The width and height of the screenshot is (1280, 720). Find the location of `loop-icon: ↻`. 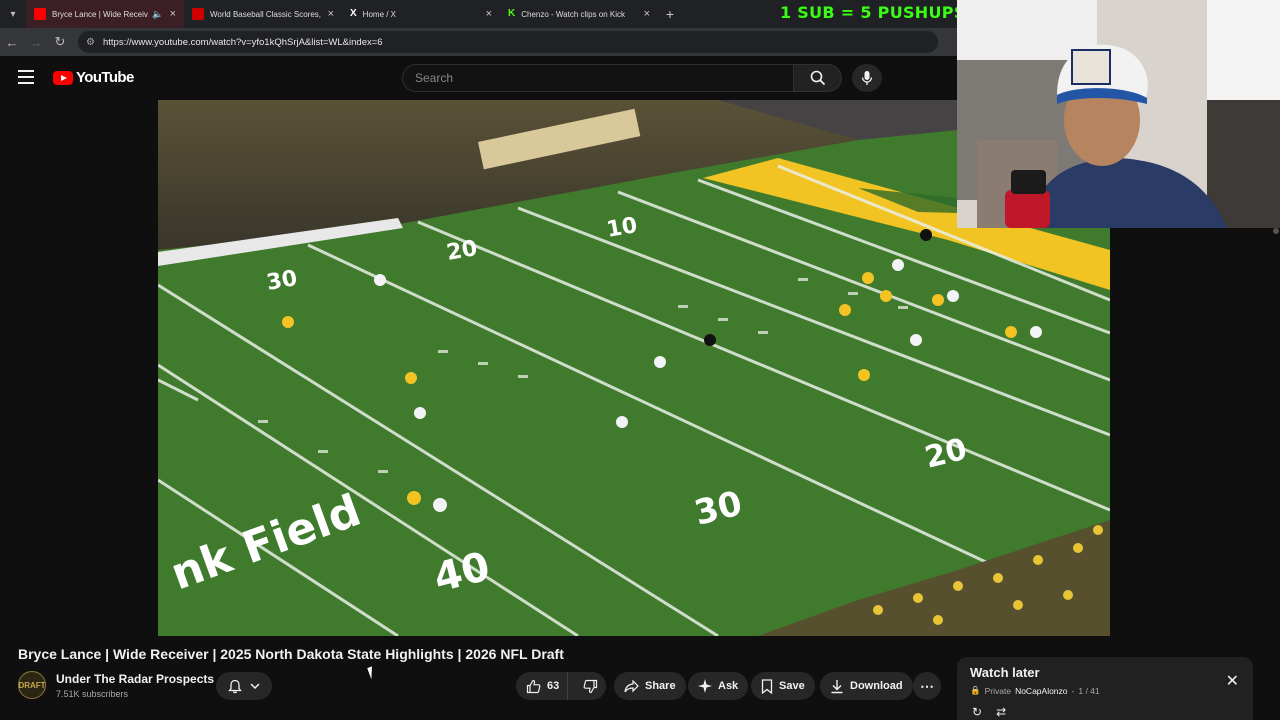

loop-icon: ↻ is located at coordinates (977, 712).